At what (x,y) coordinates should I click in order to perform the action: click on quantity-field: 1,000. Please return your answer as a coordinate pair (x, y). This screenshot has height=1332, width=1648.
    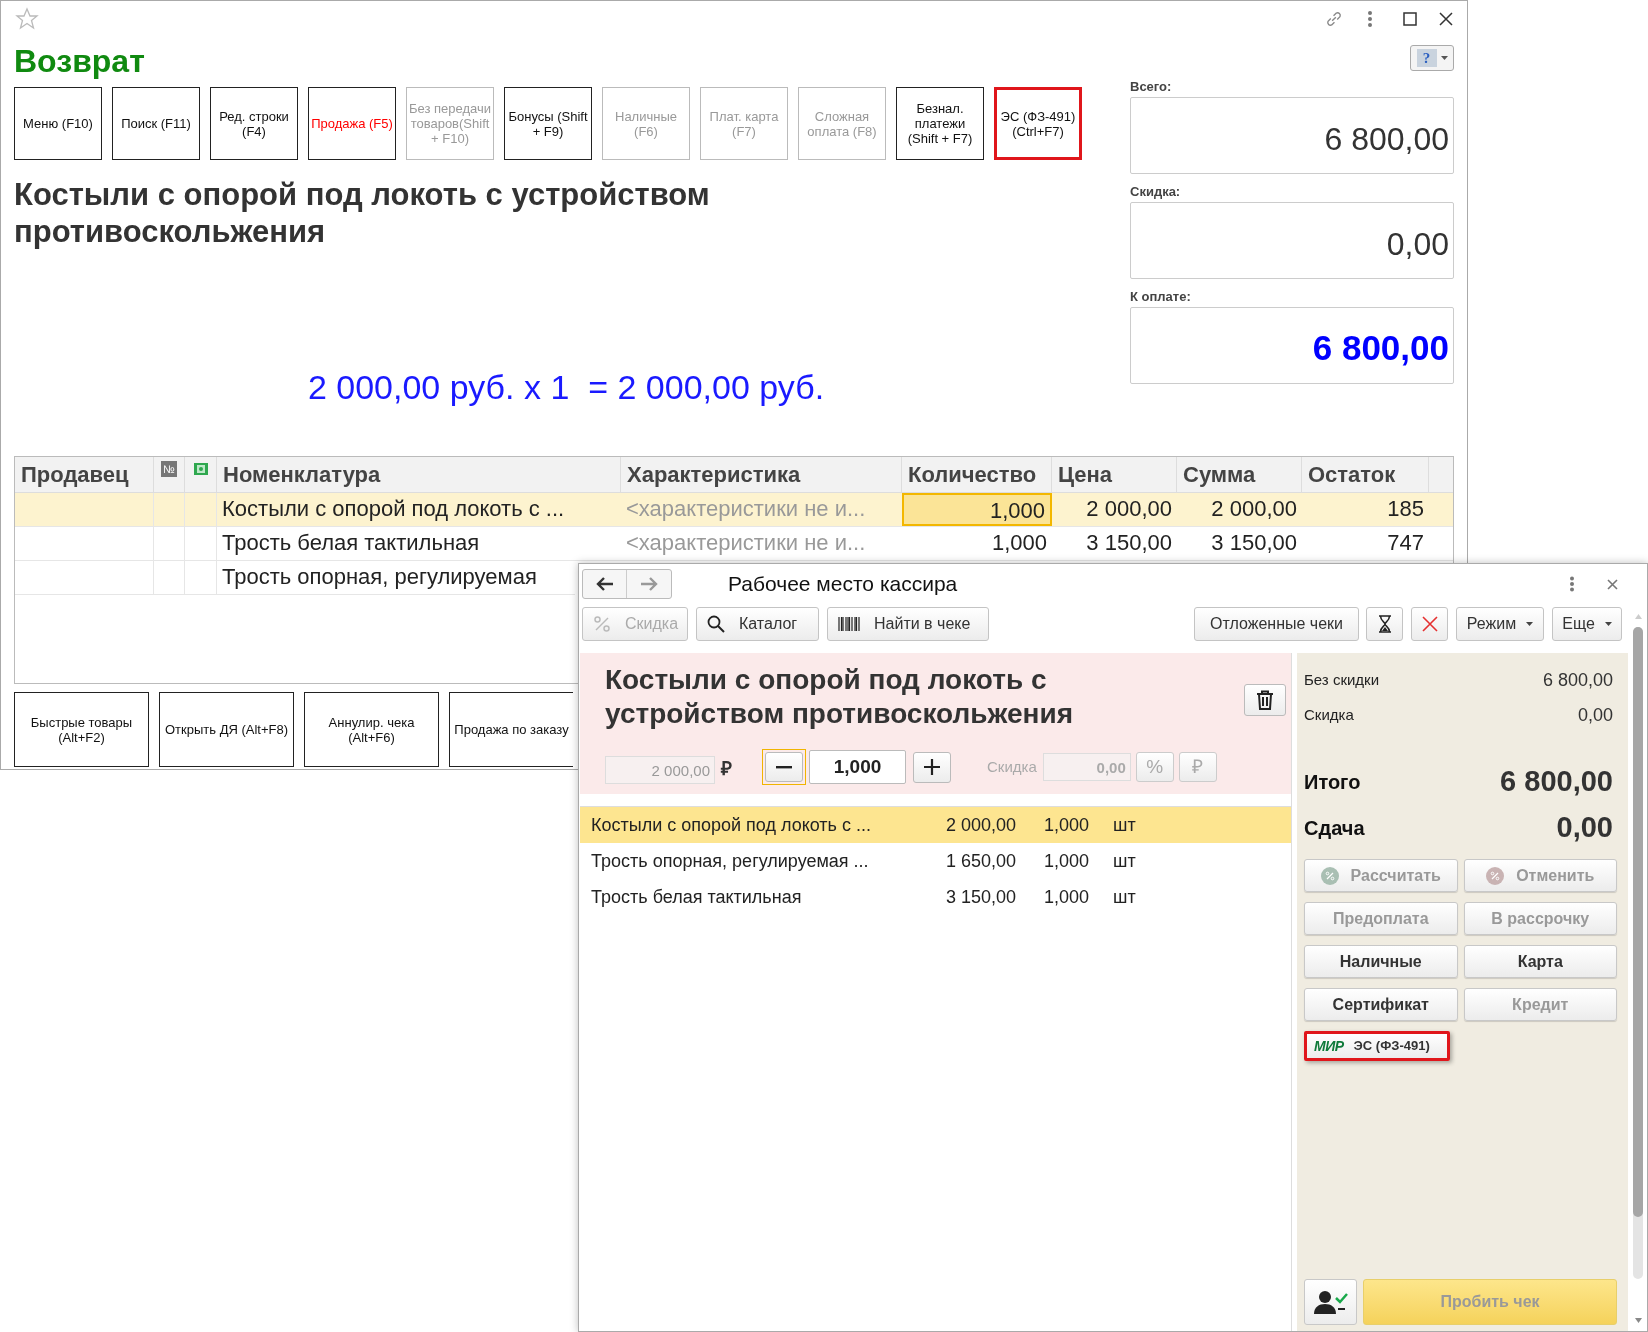
    Looking at the image, I should click on (857, 767).